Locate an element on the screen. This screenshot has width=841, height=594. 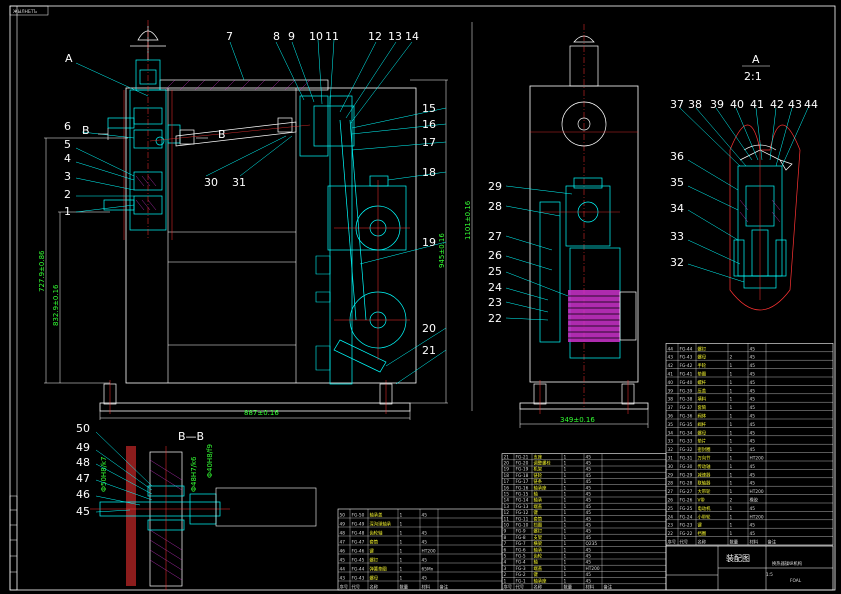
bom-cell: HT200 is located at coordinates (757, 459).